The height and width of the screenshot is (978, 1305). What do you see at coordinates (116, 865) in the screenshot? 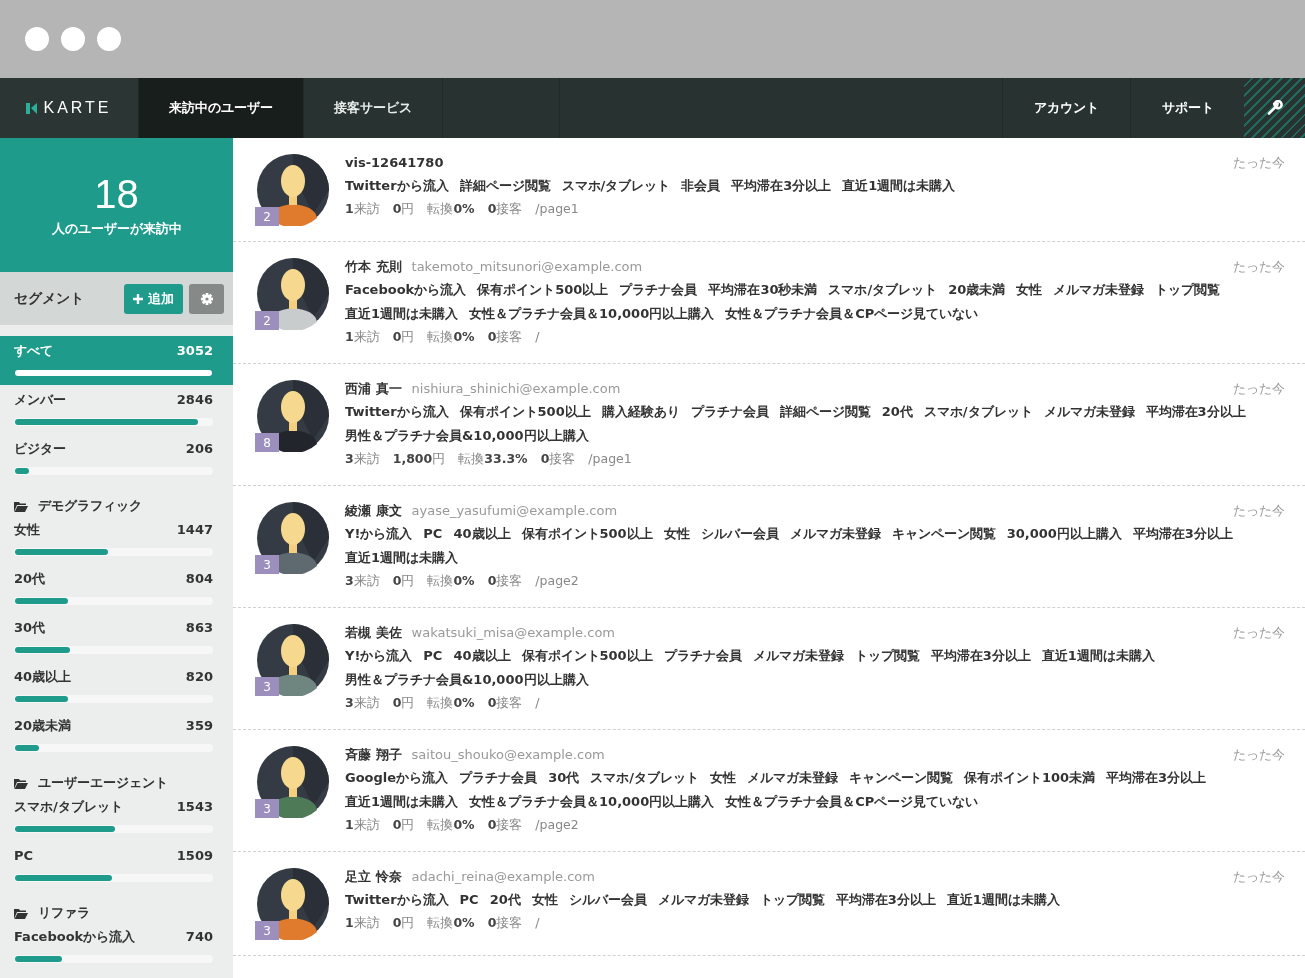
I see `segment-item: PC 1509` at bounding box center [116, 865].